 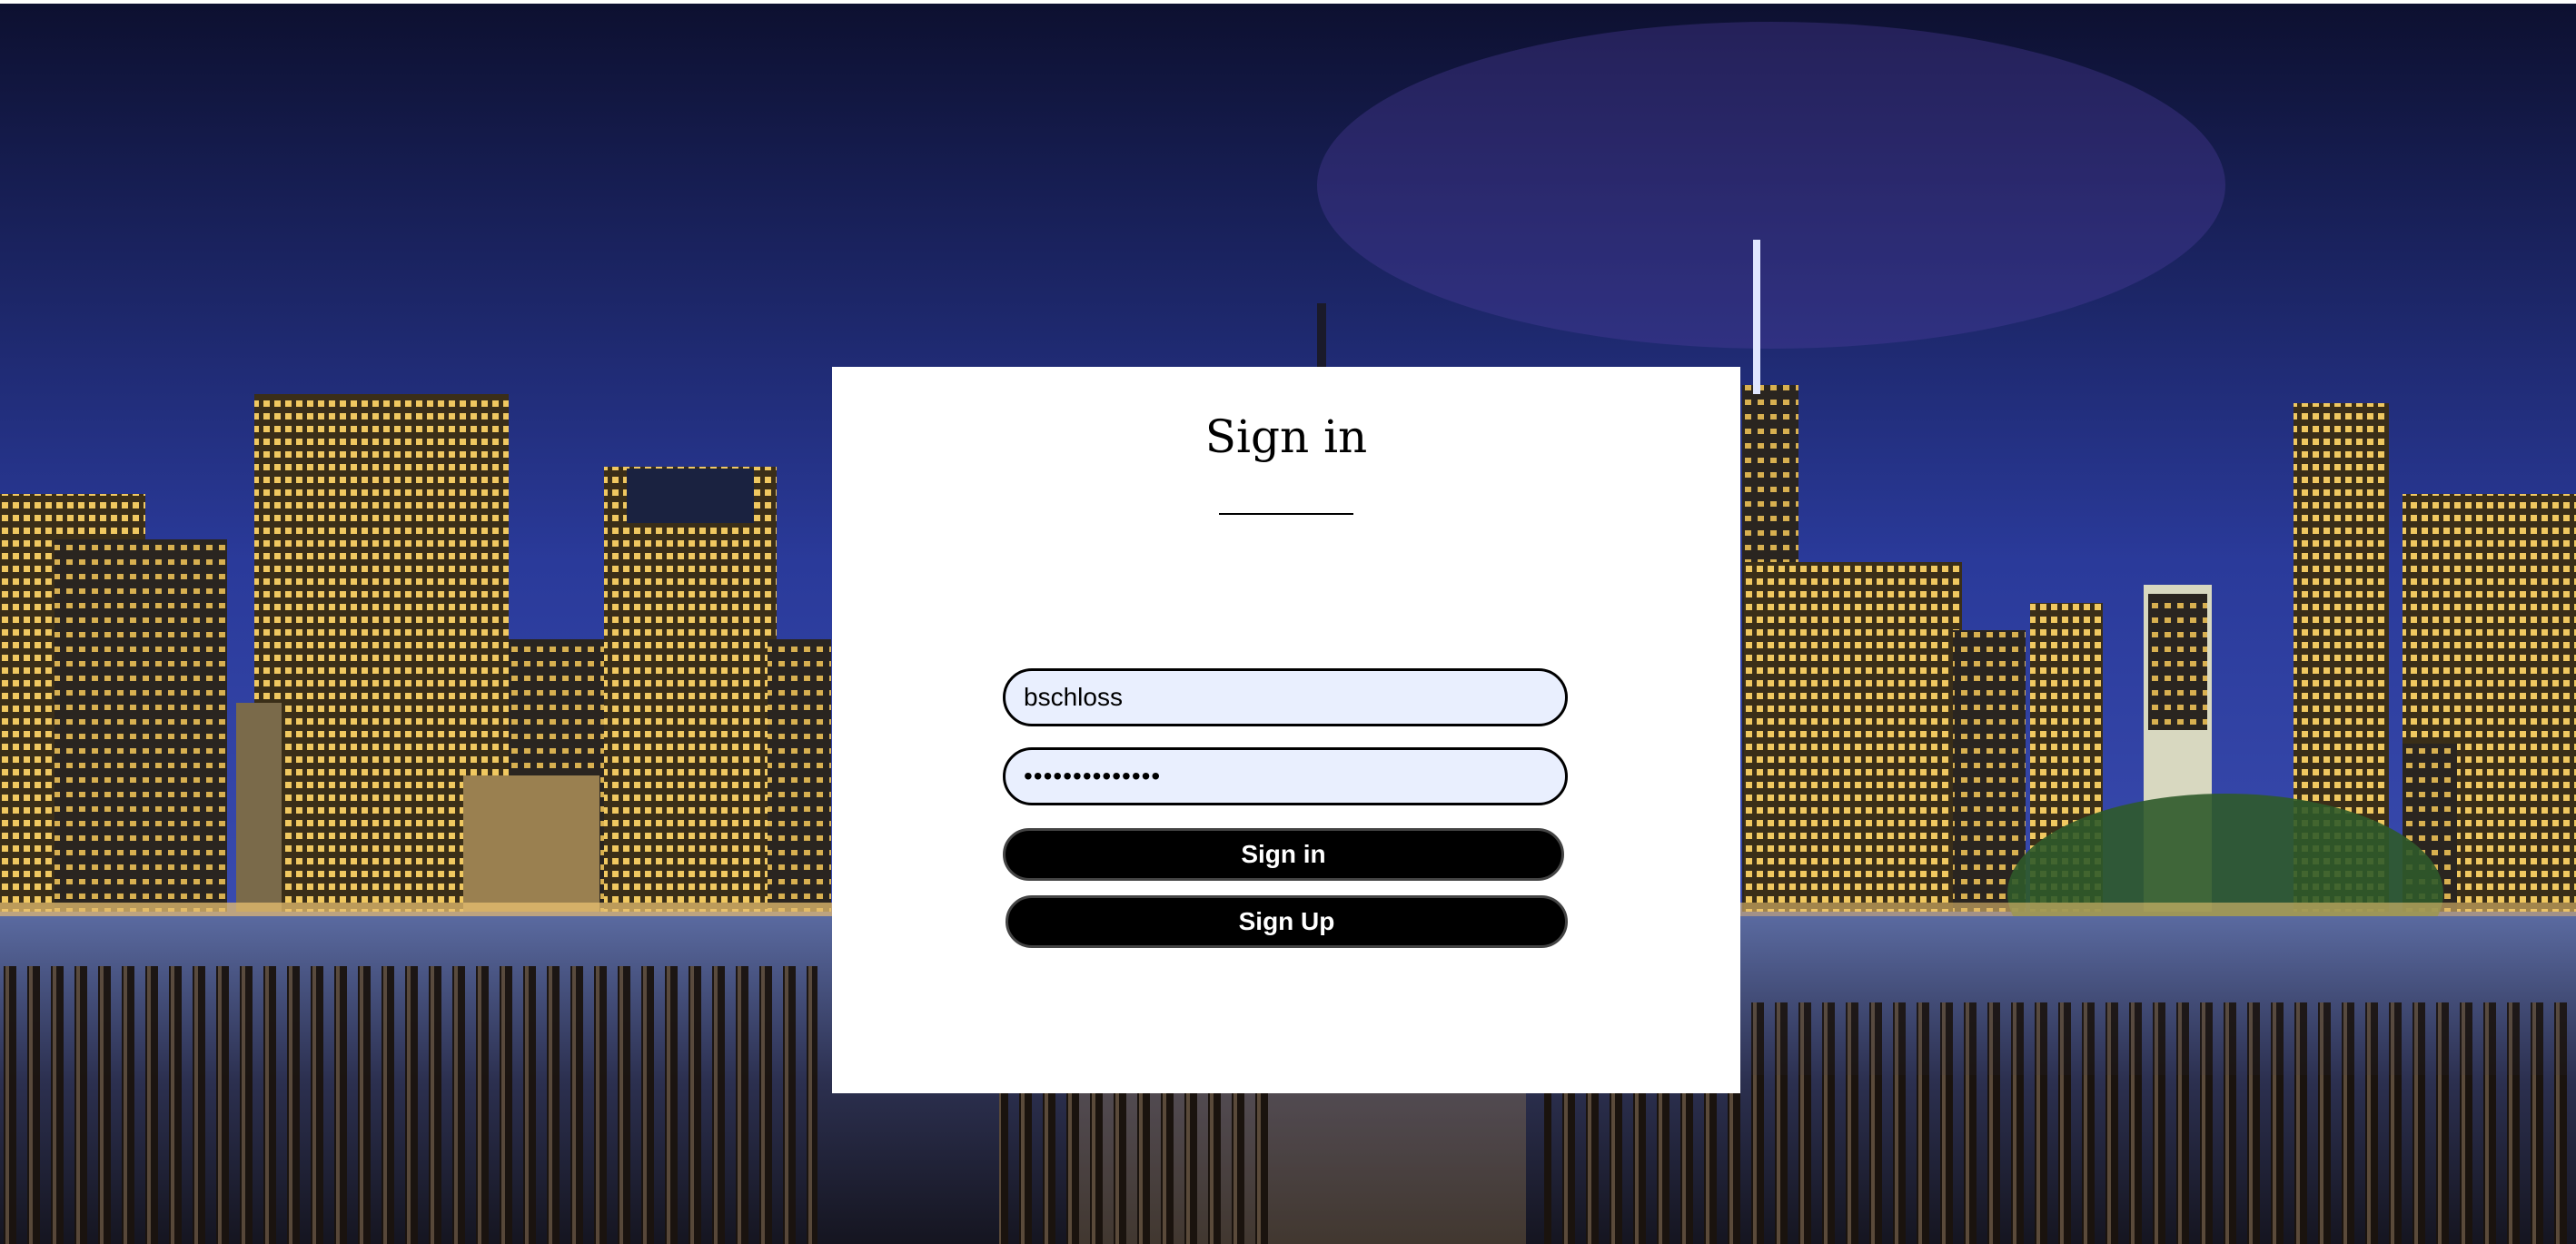 What do you see at coordinates (1283, 854) in the screenshot?
I see `signin-button: Sign in` at bounding box center [1283, 854].